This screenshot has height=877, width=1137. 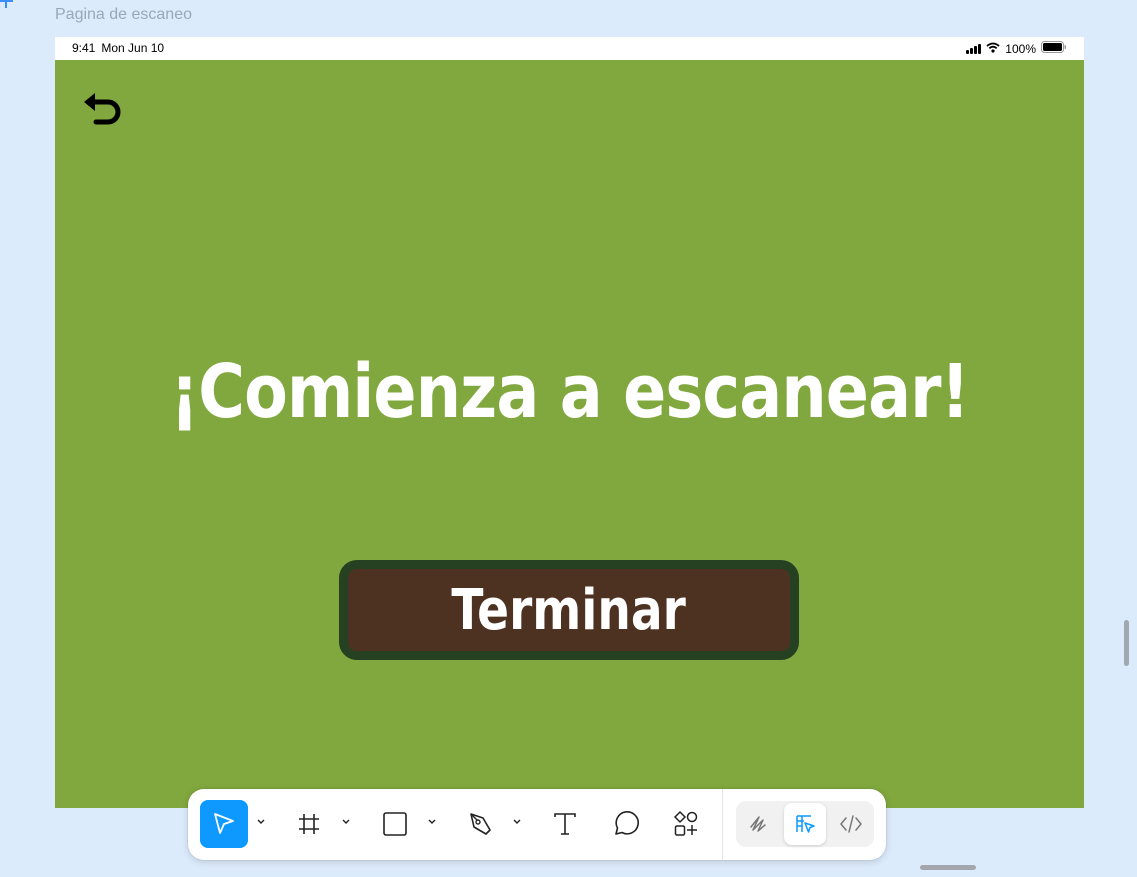 I want to click on dev-mode-button, so click(x=851, y=824).